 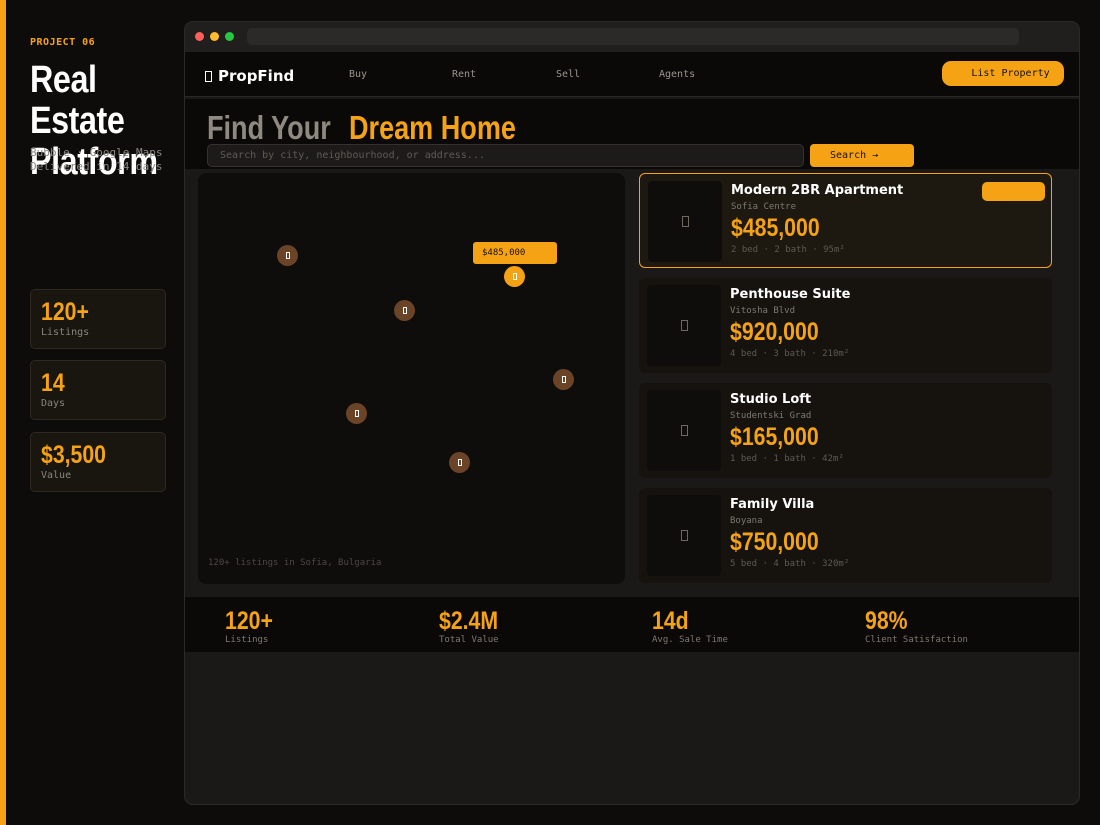 I want to click on stat-avg-sale-time: 14d Avg. Sale Time, so click(x=690, y=626).